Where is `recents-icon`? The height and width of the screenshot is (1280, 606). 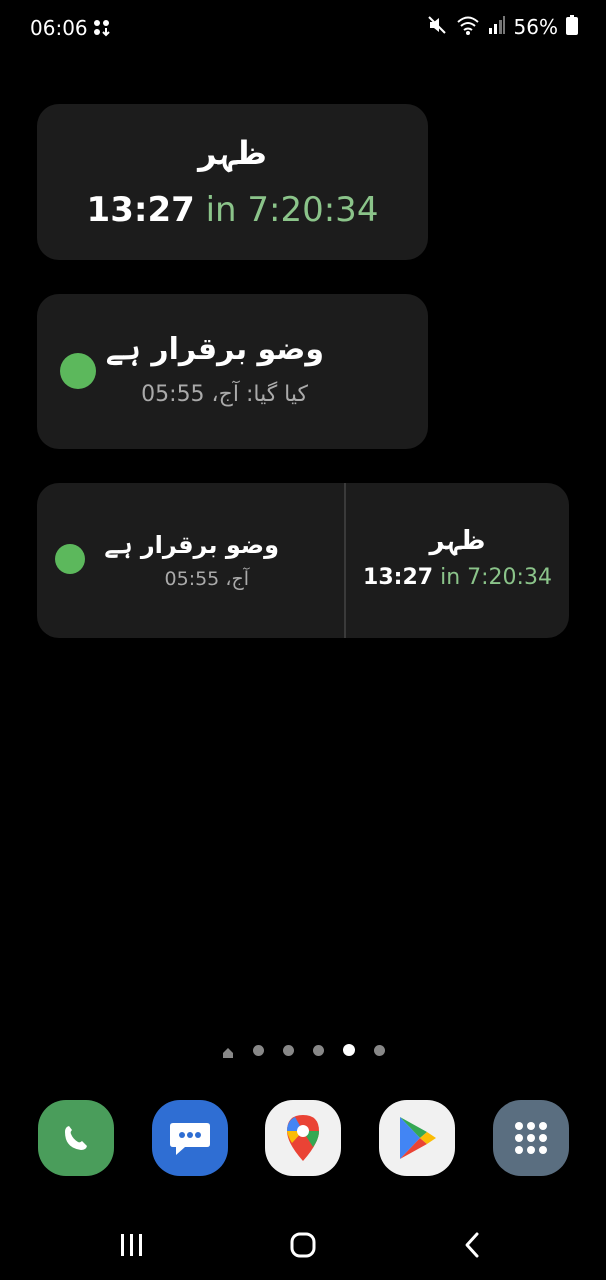 recents-icon is located at coordinates (131, 1245).